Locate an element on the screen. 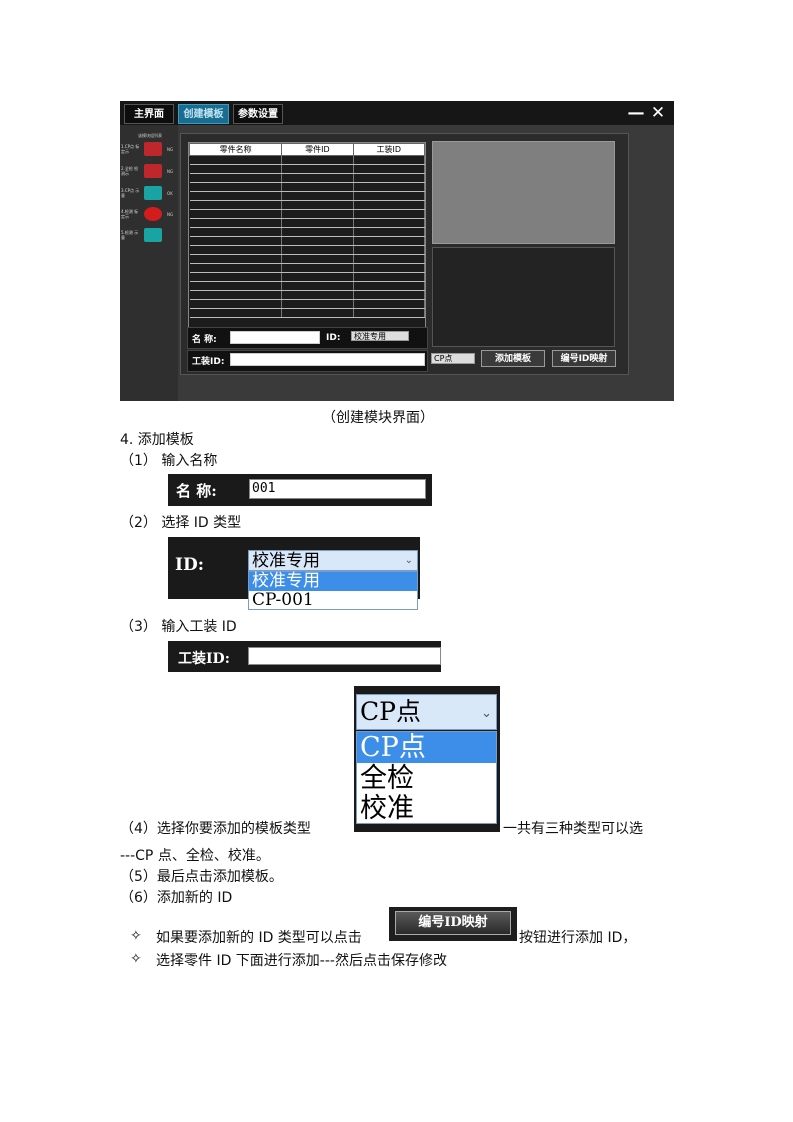 This screenshot has height=1122, width=793. sidebar-item: 4.检测 标定示 NG is located at coordinates (149, 216).